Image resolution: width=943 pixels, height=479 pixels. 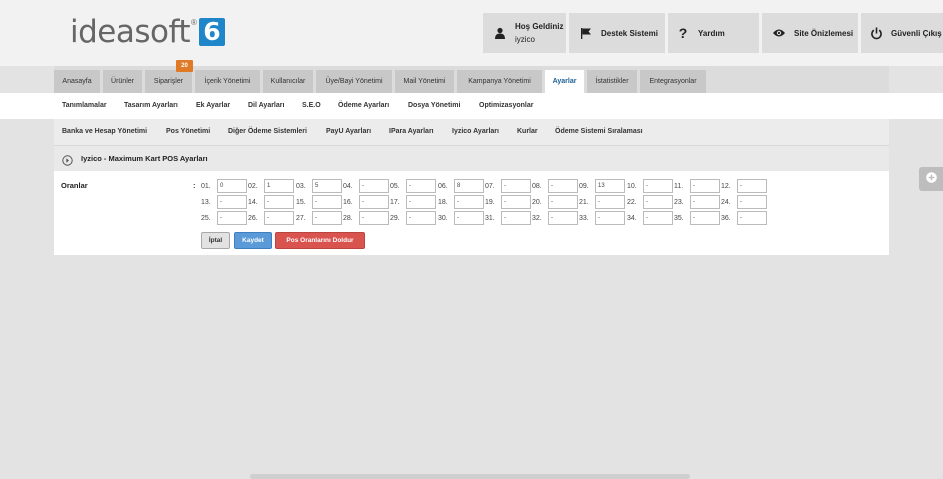 What do you see at coordinates (469, 186) in the screenshot?
I see `rate-input: 8` at bounding box center [469, 186].